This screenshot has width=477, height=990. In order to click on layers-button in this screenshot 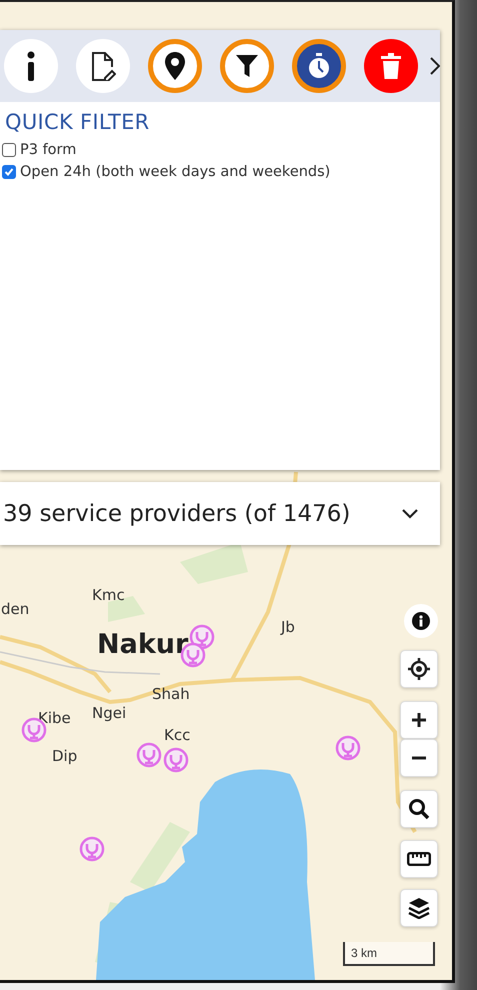, I will do `click(419, 908)`.